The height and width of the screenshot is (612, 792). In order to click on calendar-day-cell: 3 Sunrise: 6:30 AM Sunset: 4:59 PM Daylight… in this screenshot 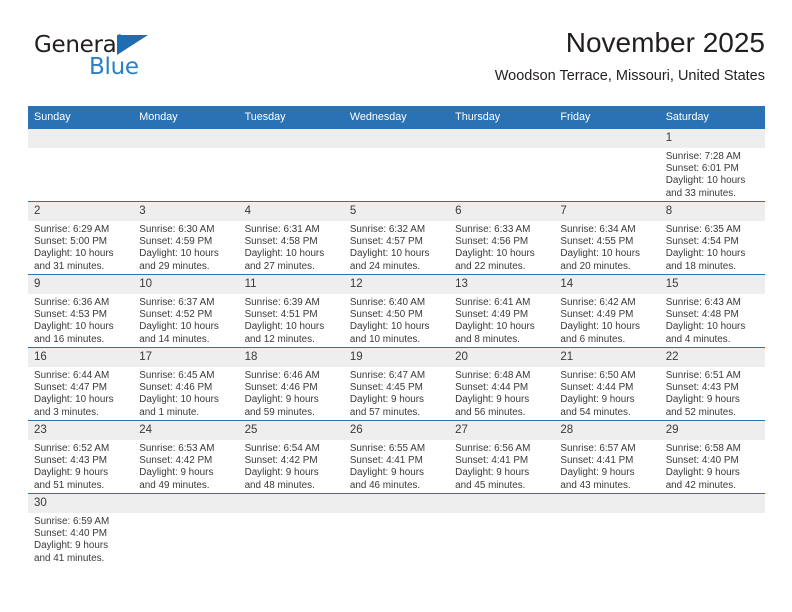, I will do `click(186, 238)`.